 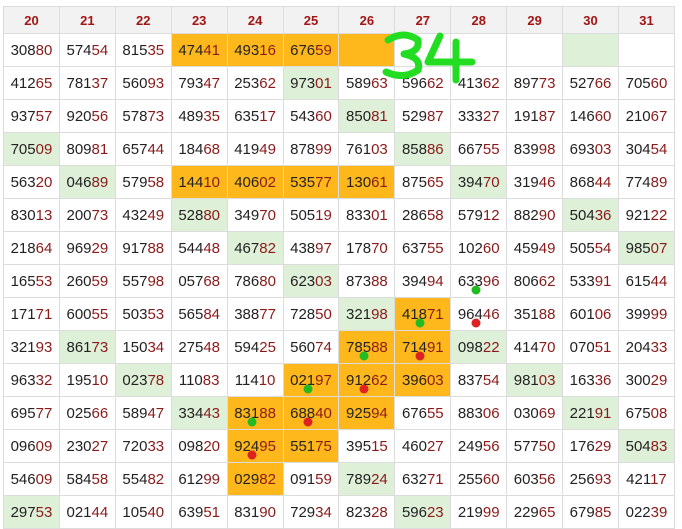 I want to click on number-cell: 60055, so click(x=87, y=314).